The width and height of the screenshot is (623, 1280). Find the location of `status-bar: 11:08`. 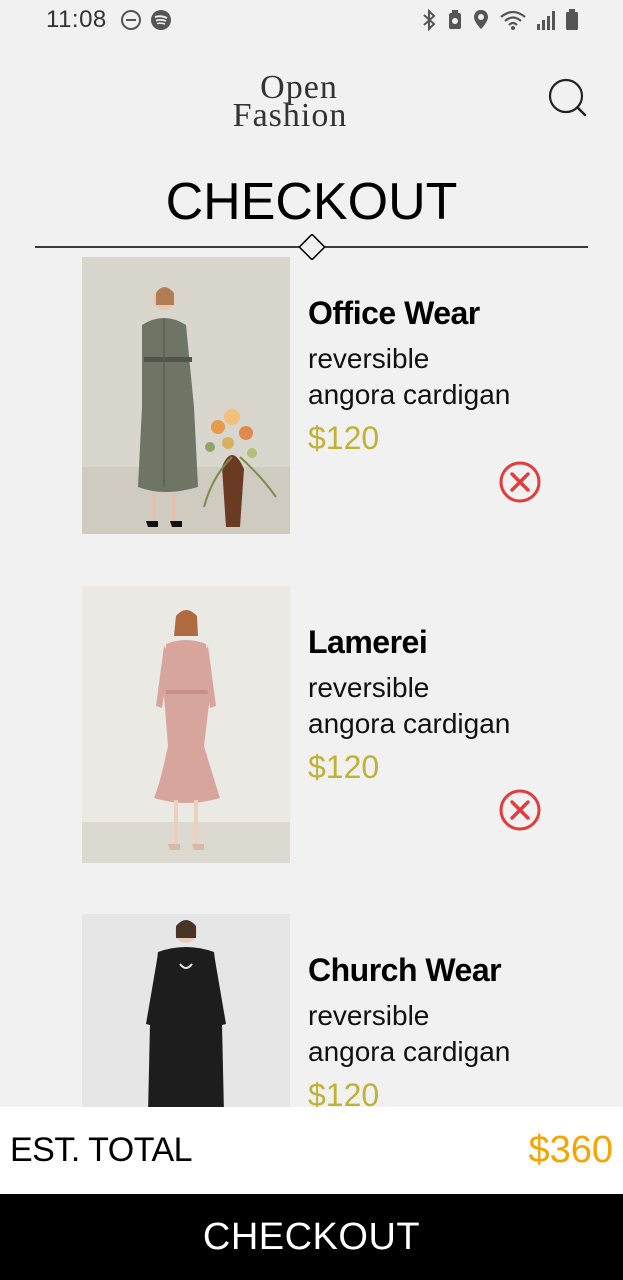

status-bar: 11:08 is located at coordinates (311, 21).